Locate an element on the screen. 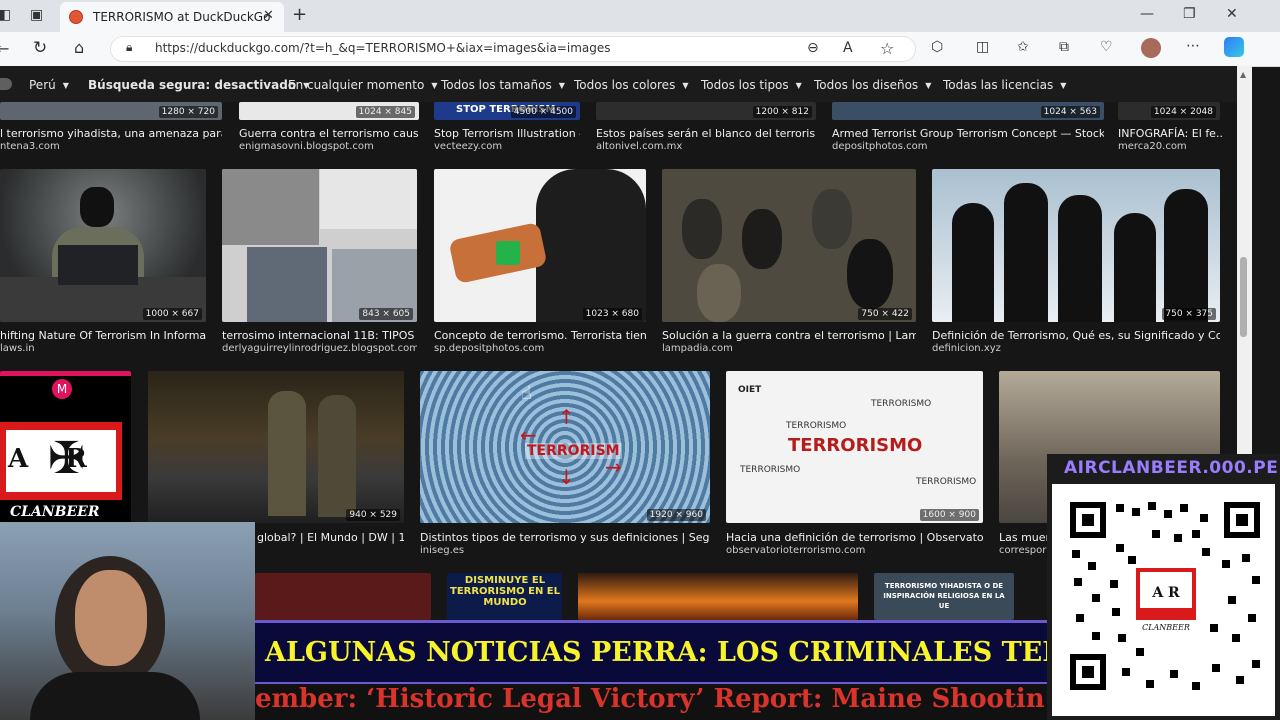 Image resolution: width=1280 pixels, height=720 pixels. profile-avatar is located at coordinates (1151, 48).